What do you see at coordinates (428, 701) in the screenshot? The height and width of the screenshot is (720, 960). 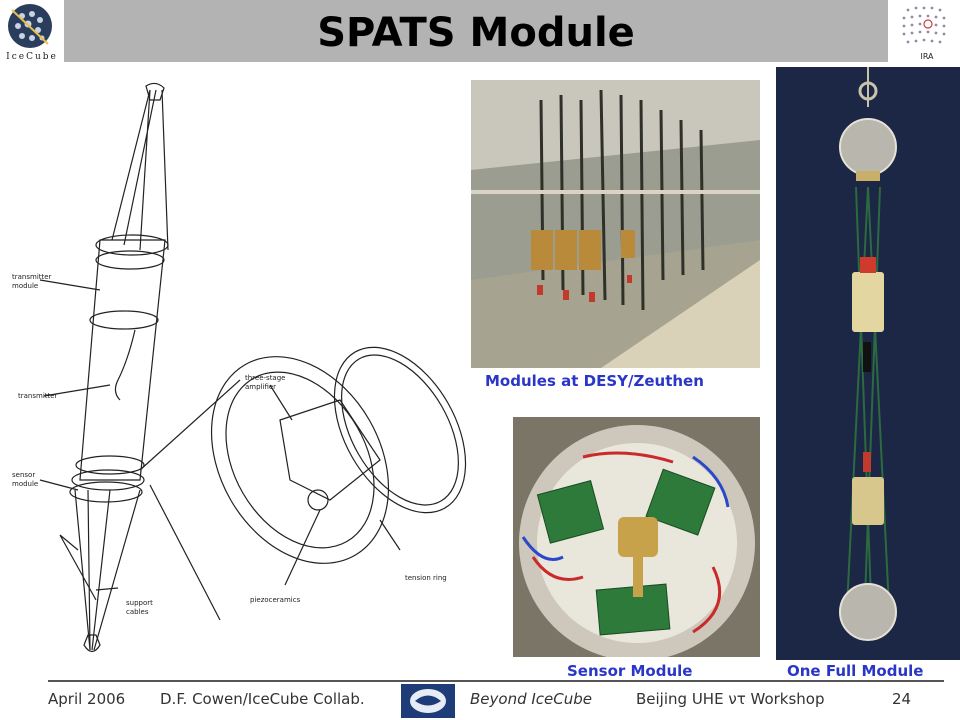 I see `penn-state-logo-icon` at bounding box center [428, 701].